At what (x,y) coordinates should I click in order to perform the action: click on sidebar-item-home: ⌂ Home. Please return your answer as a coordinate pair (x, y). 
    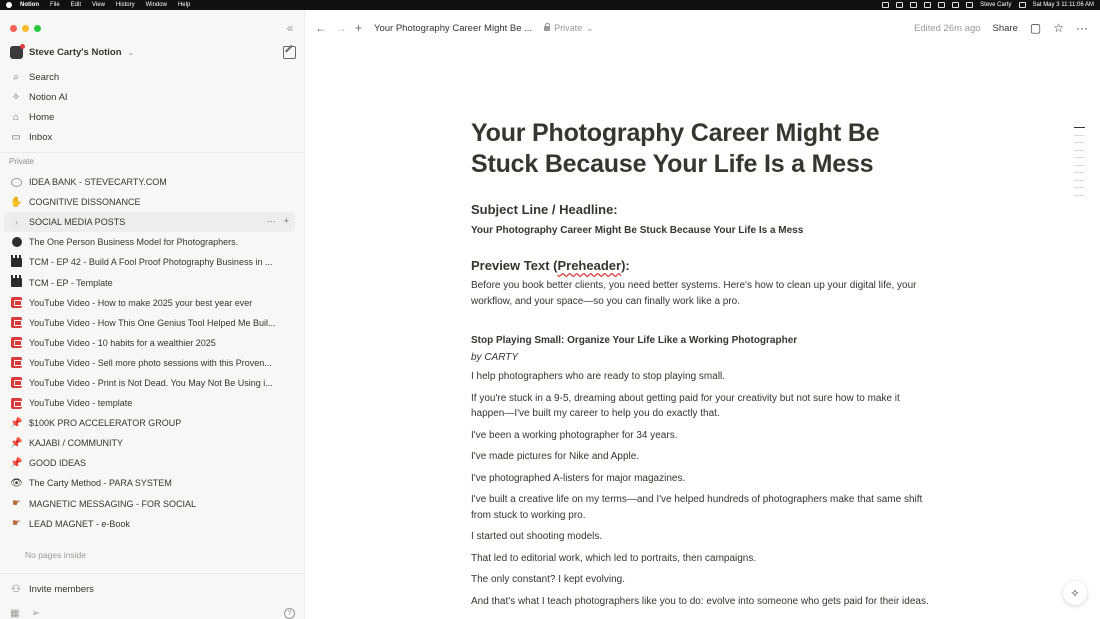
    Looking at the image, I should click on (32, 117).